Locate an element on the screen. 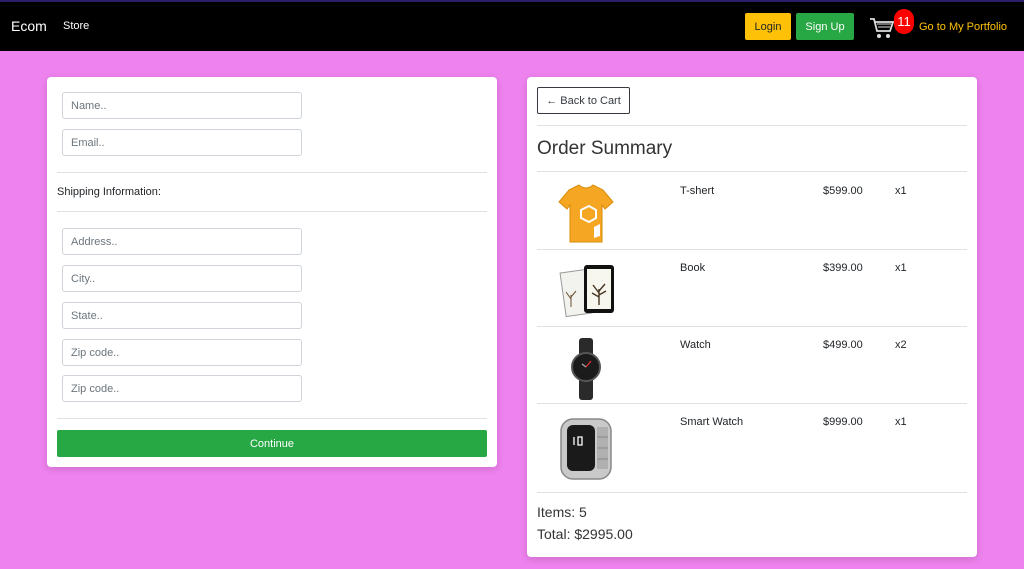 Image resolution: width=1024 pixels, height=569 pixels. zip-input is located at coordinates (182, 352).